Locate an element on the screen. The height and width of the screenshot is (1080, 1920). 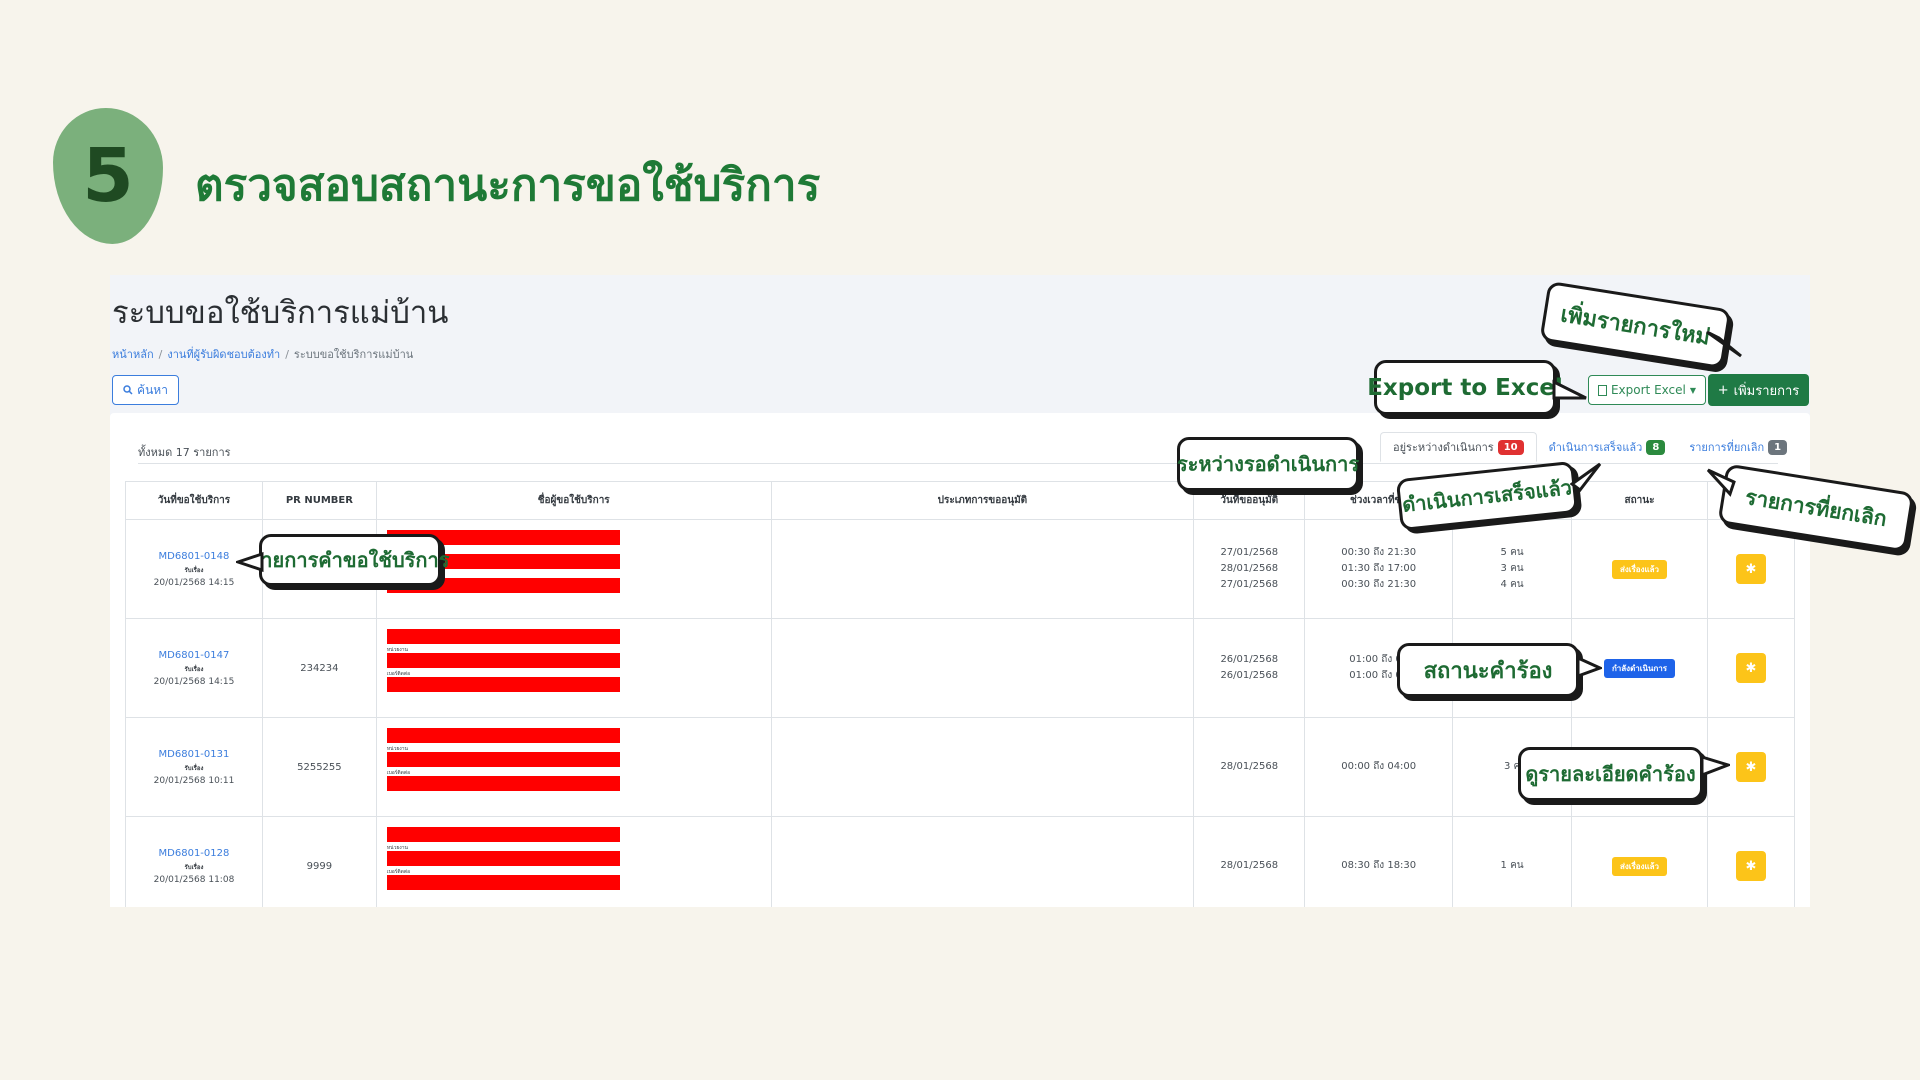
tab-pending-label: อยู่ระหว่างดำเนินการ is located at coordinates (1443, 447).